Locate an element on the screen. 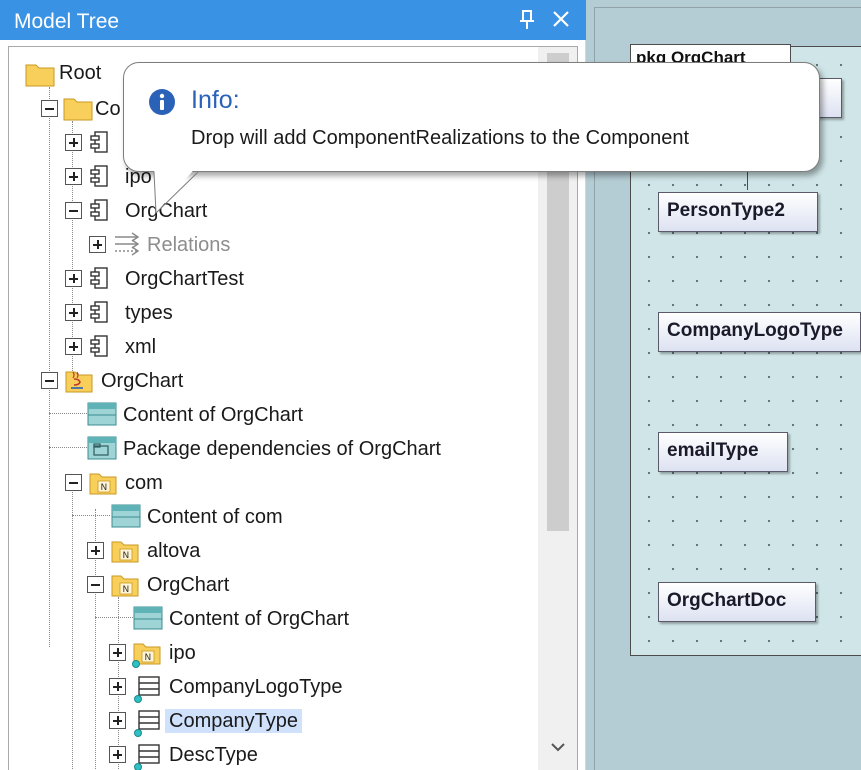 This screenshot has height=770, width=861. class-box-emailtype: emailType is located at coordinates (723, 452).